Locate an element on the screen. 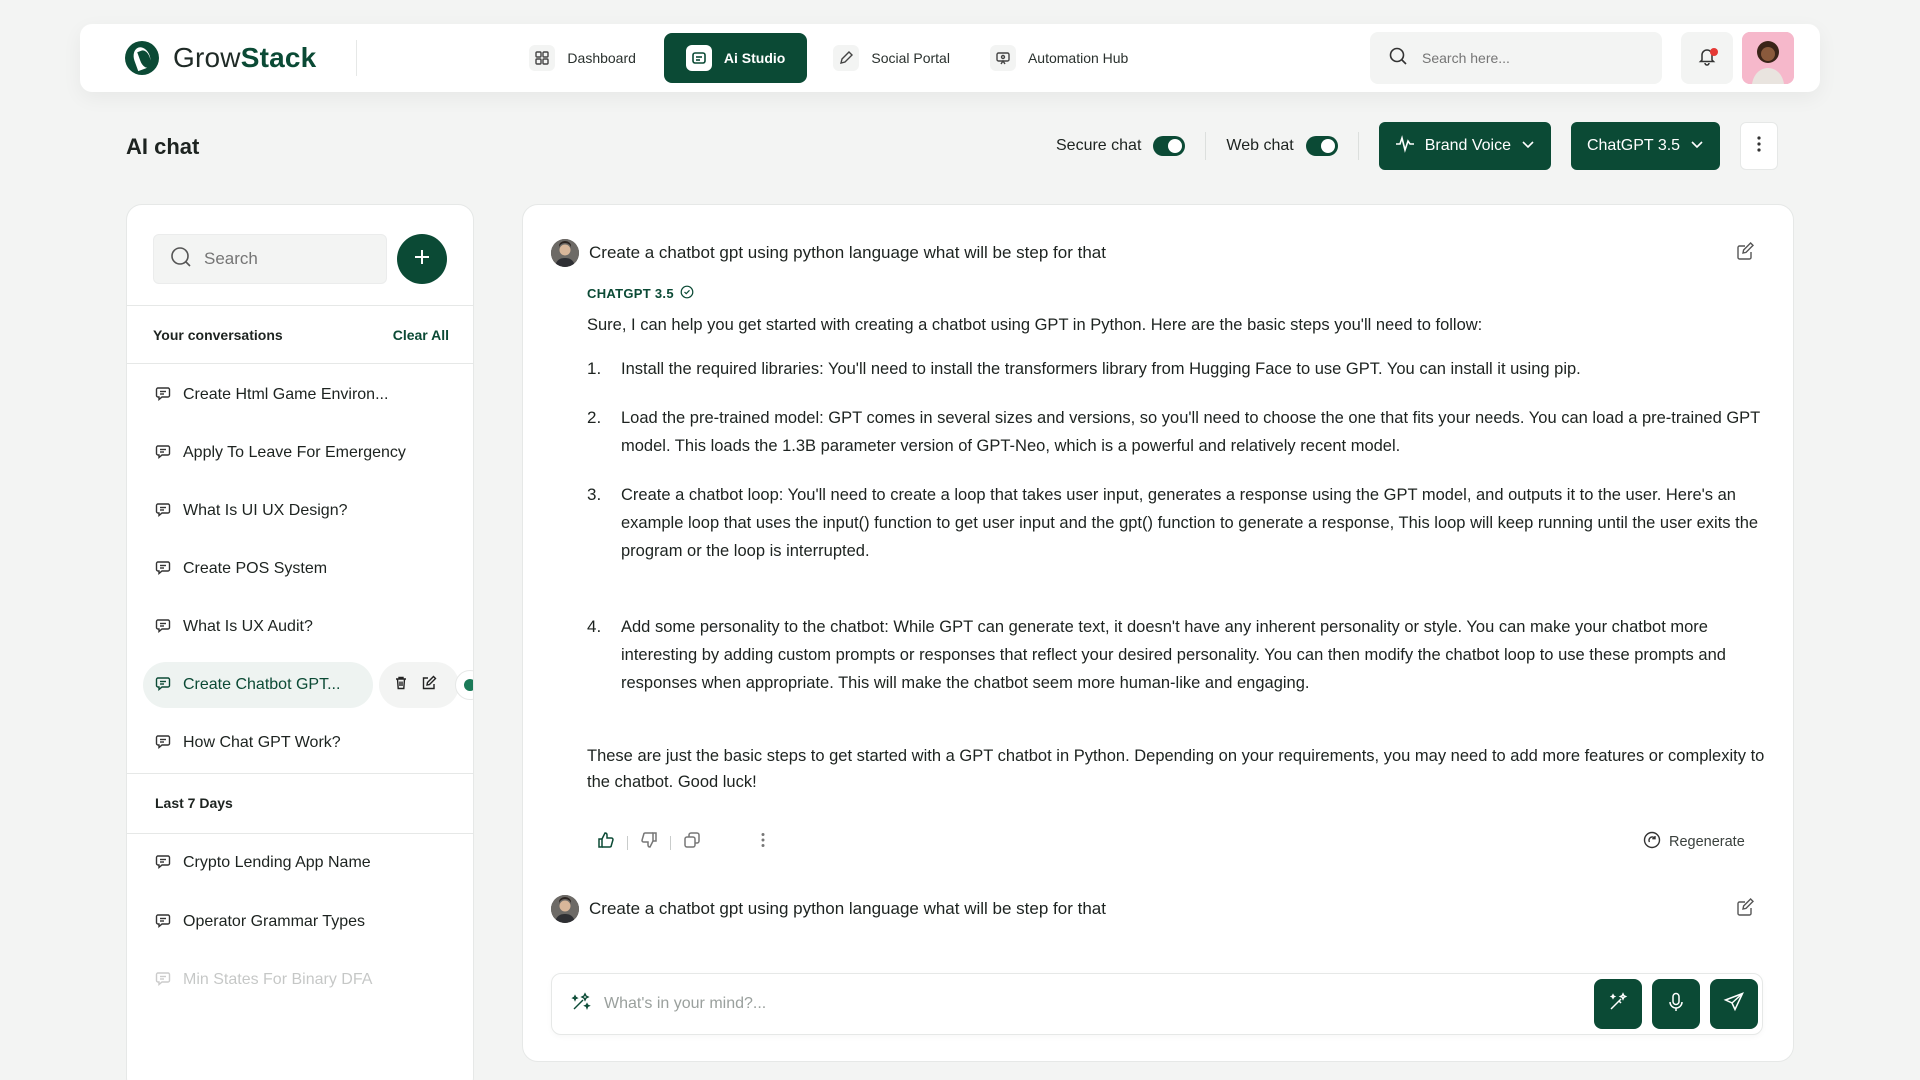 The height and width of the screenshot is (1080, 1920). controls-divider is located at coordinates (1206, 146).